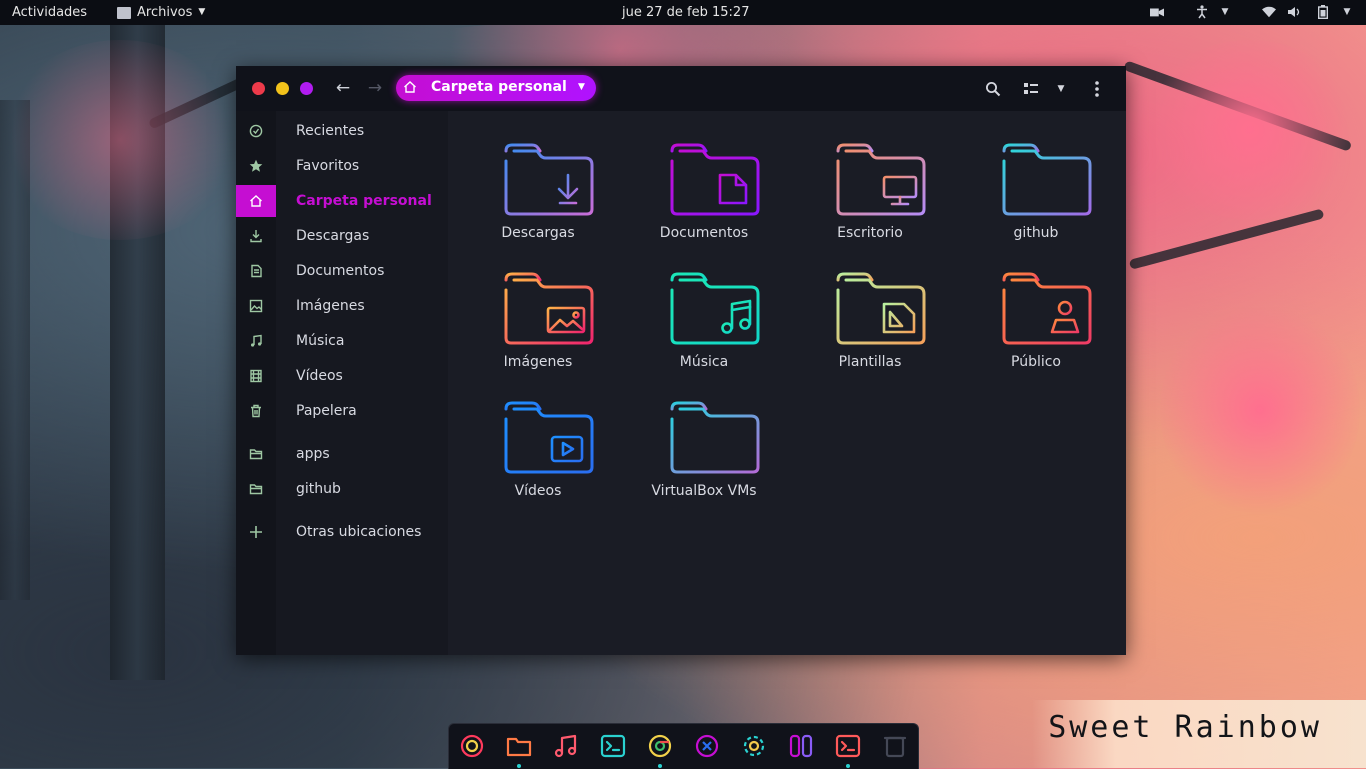 This screenshot has height=769, width=1366. What do you see at coordinates (1036, 233) in the screenshot?
I see `folder-label: github` at bounding box center [1036, 233].